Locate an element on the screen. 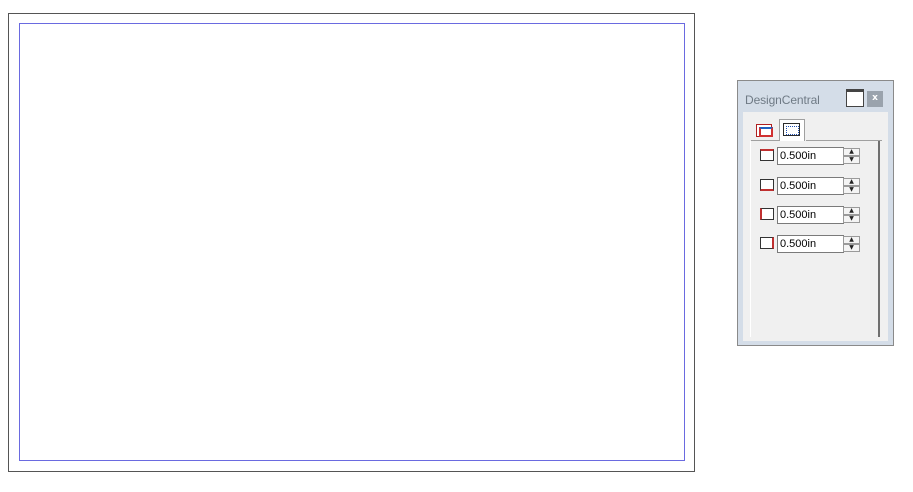 This screenshot has width=913, height=492. left-margin-spin-up: ▲ is located at coordinates (851, 211).